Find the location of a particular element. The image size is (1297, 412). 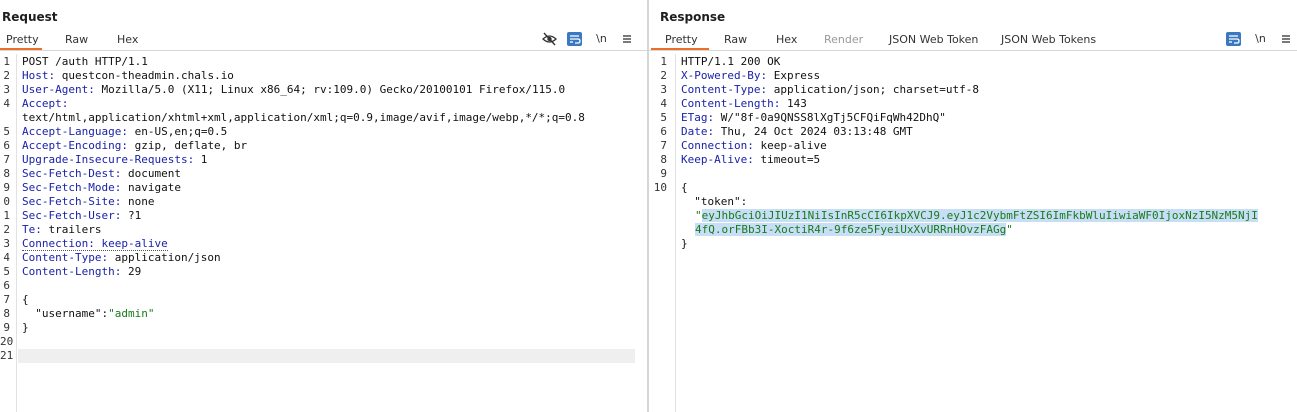

header-row: Sec-Fetch-Site: none is located at coordinates (334, 202).